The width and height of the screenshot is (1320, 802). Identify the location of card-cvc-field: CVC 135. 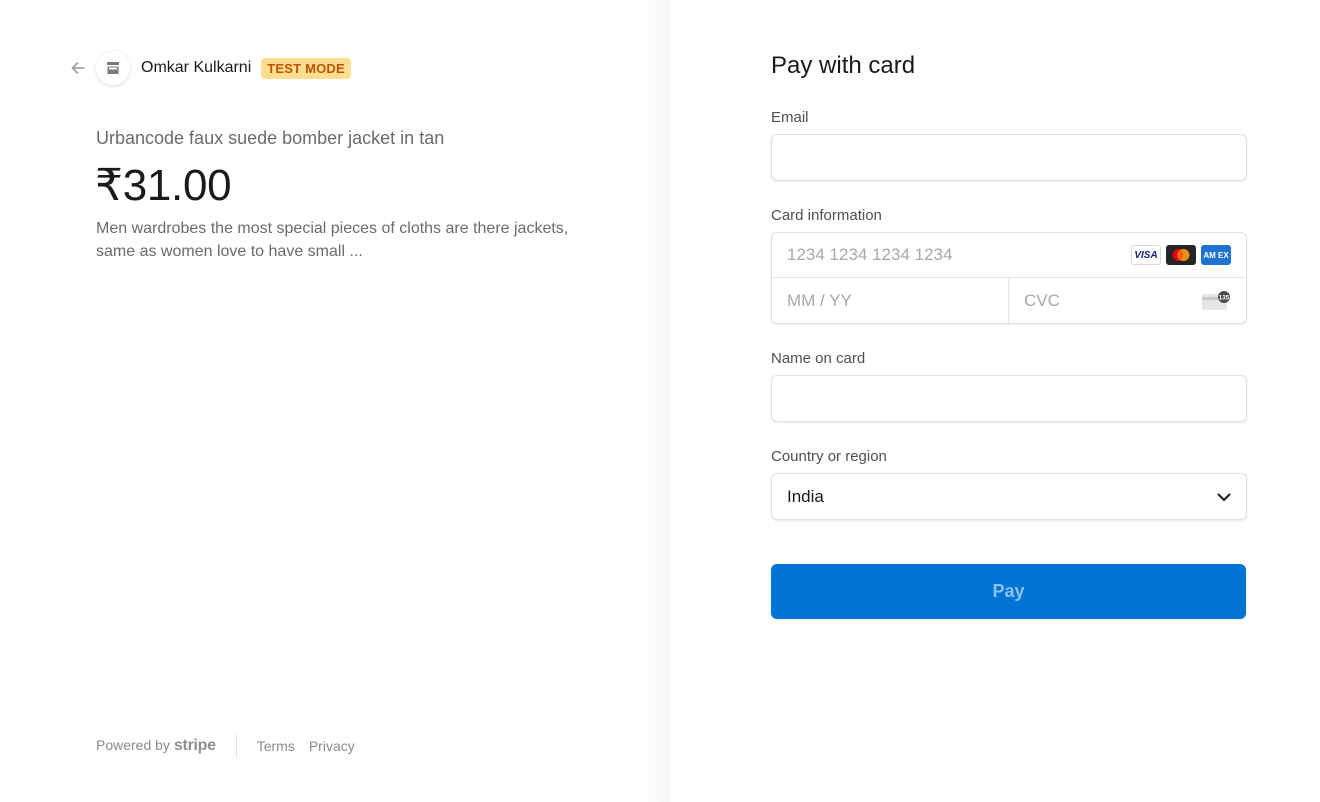
(1127, 300).